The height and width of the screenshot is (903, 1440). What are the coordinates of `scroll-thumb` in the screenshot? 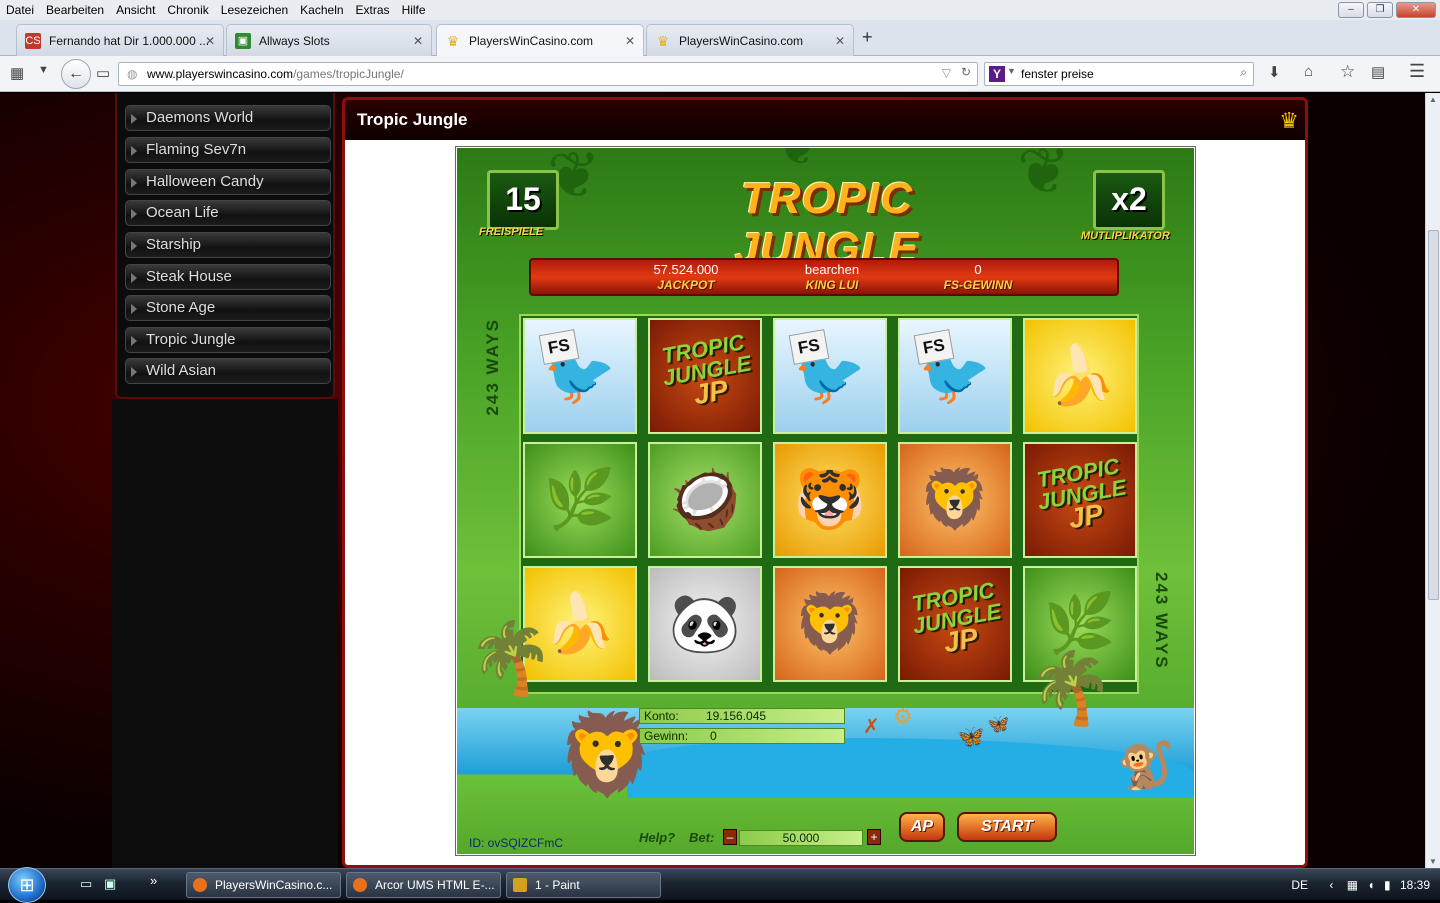 It's located at (1433, 415).